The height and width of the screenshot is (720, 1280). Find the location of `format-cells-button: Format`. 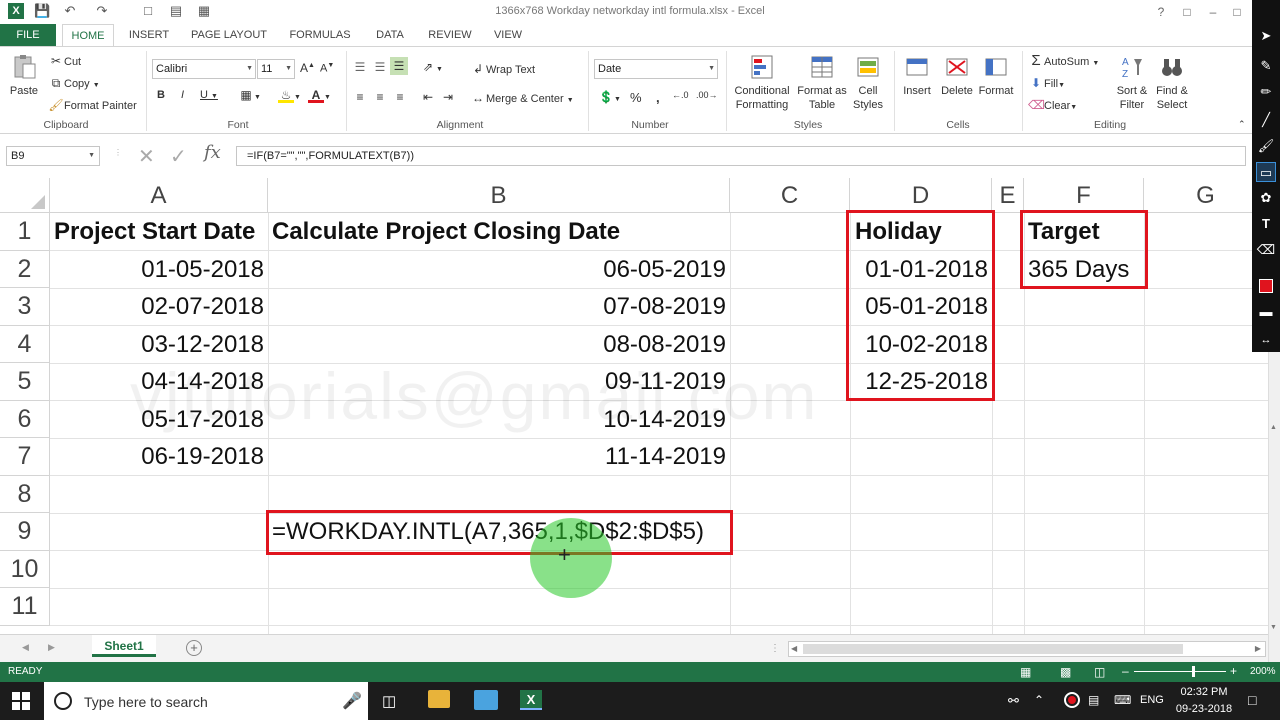

format-cells-button: Format is located at coordinates (996, 75).